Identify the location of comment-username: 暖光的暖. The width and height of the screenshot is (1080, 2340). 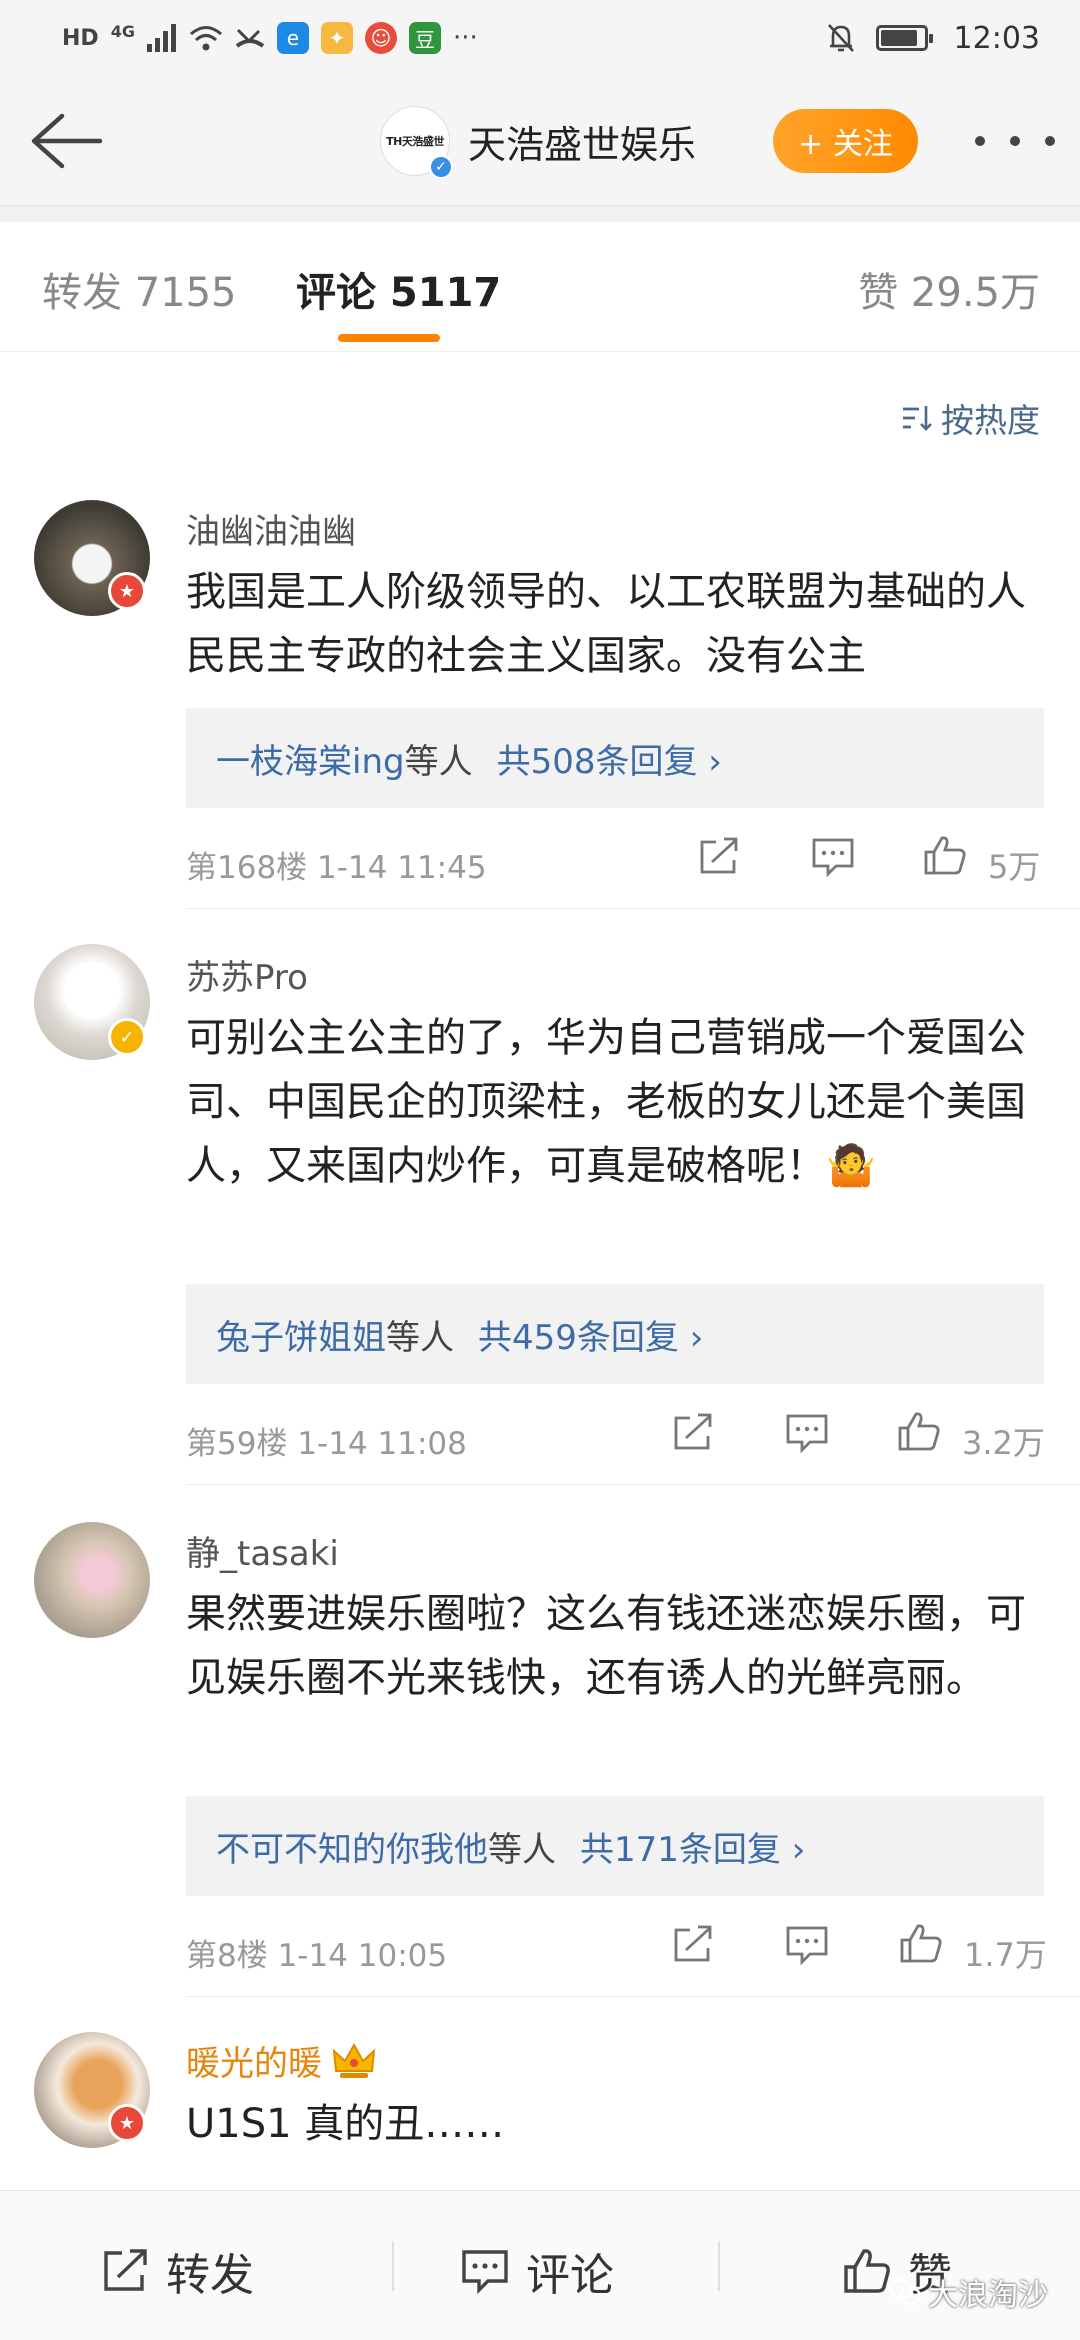
(281, 2060).